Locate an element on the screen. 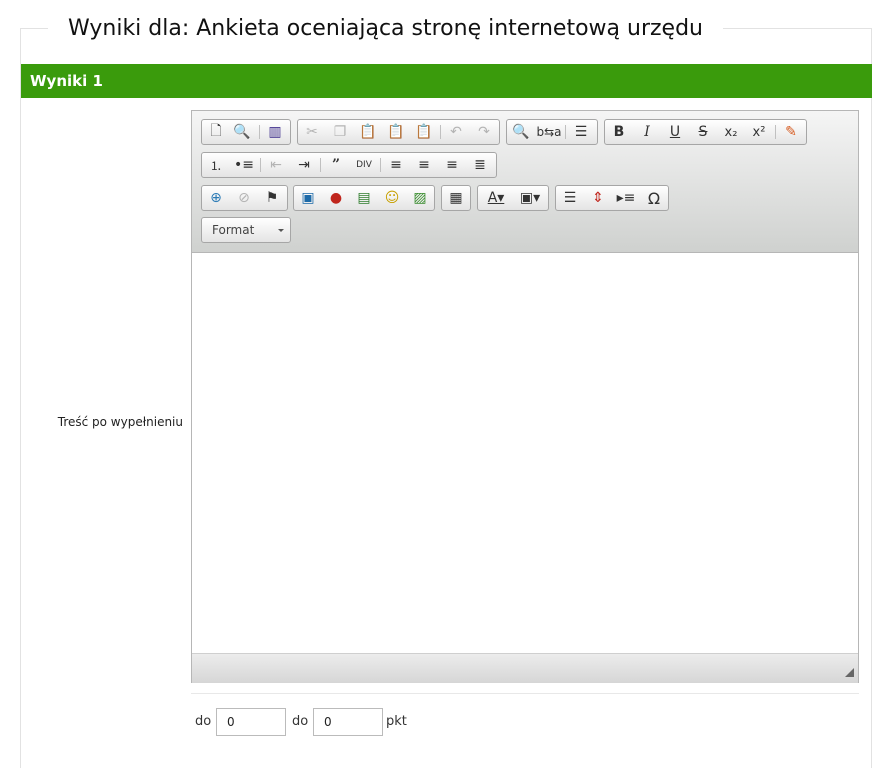 The height and width of the screenshot is (768, 882). create-div-icon: DIV is located at coordinates (364, 165).